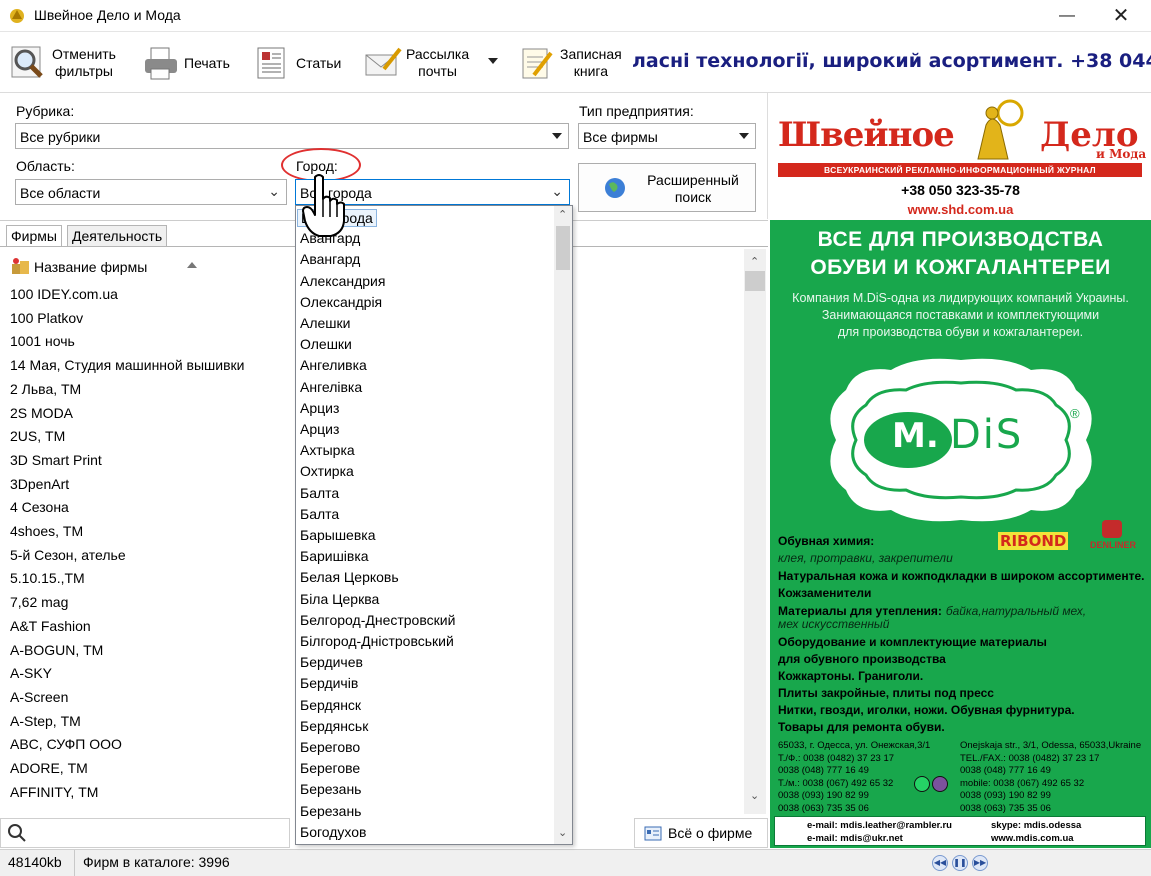 Image resolution: width=1151 pixels, height=876 pixels. I want to click on ad-line-8: Товары для ремонта обуви., so click(861, 727).